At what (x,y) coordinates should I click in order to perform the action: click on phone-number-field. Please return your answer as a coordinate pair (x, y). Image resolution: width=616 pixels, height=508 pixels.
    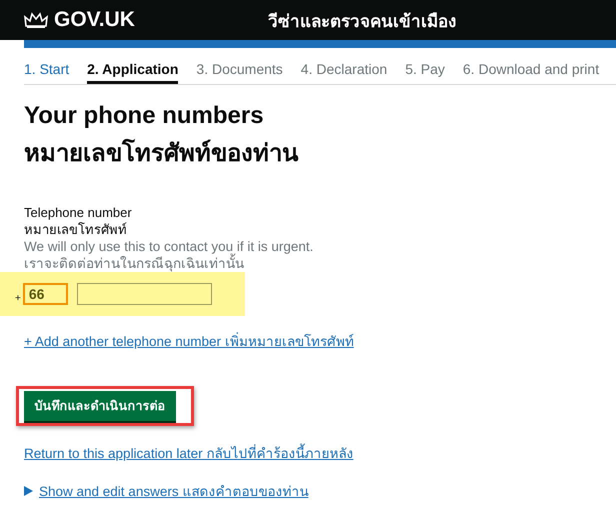
    Looking at the image, I should click on (144, 294).